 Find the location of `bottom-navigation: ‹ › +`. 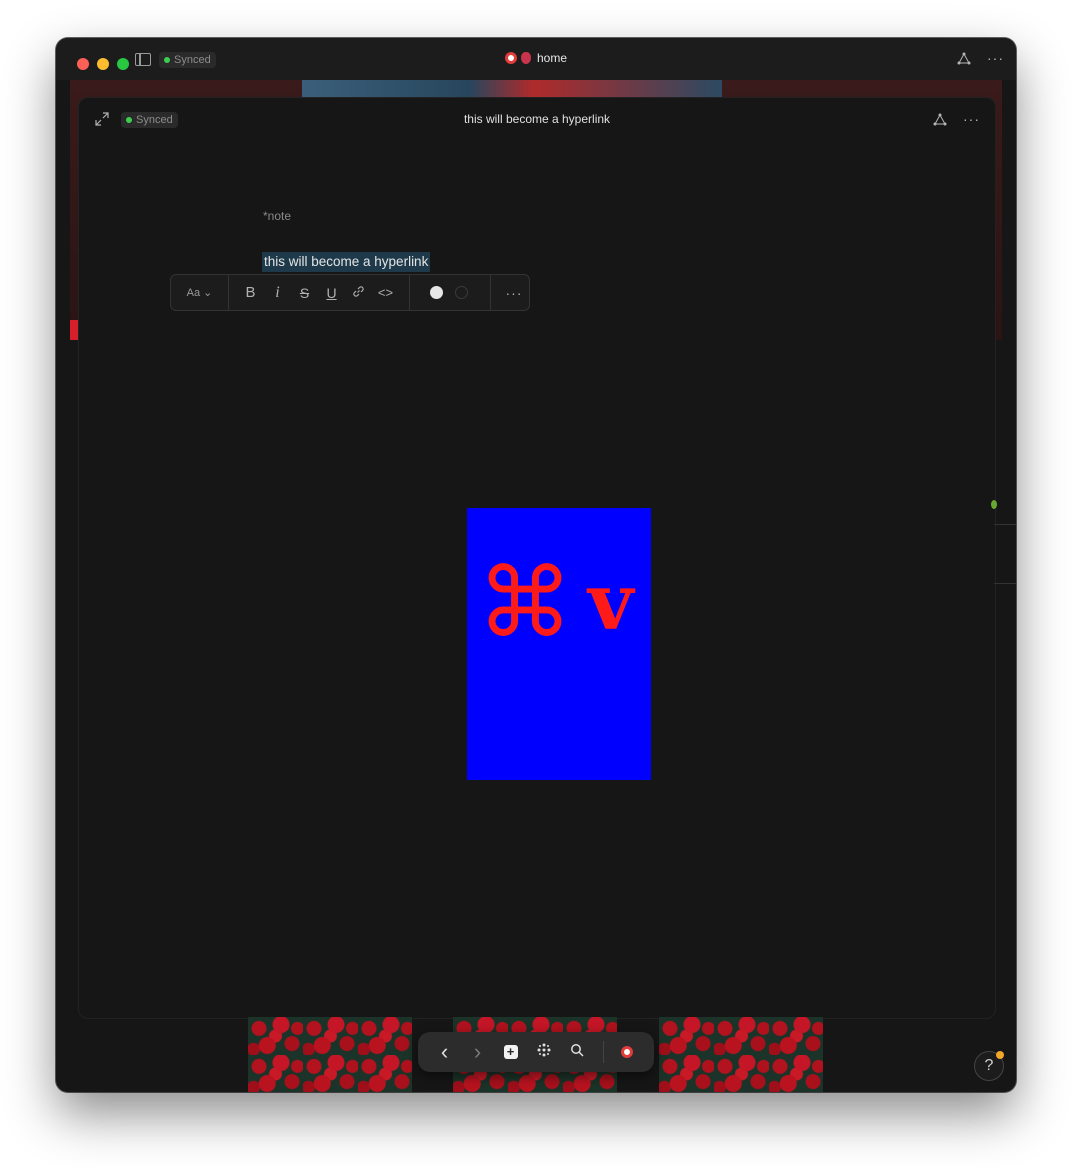

bottom-navigation: ‹ › + is located at coordinates (536, 1052).